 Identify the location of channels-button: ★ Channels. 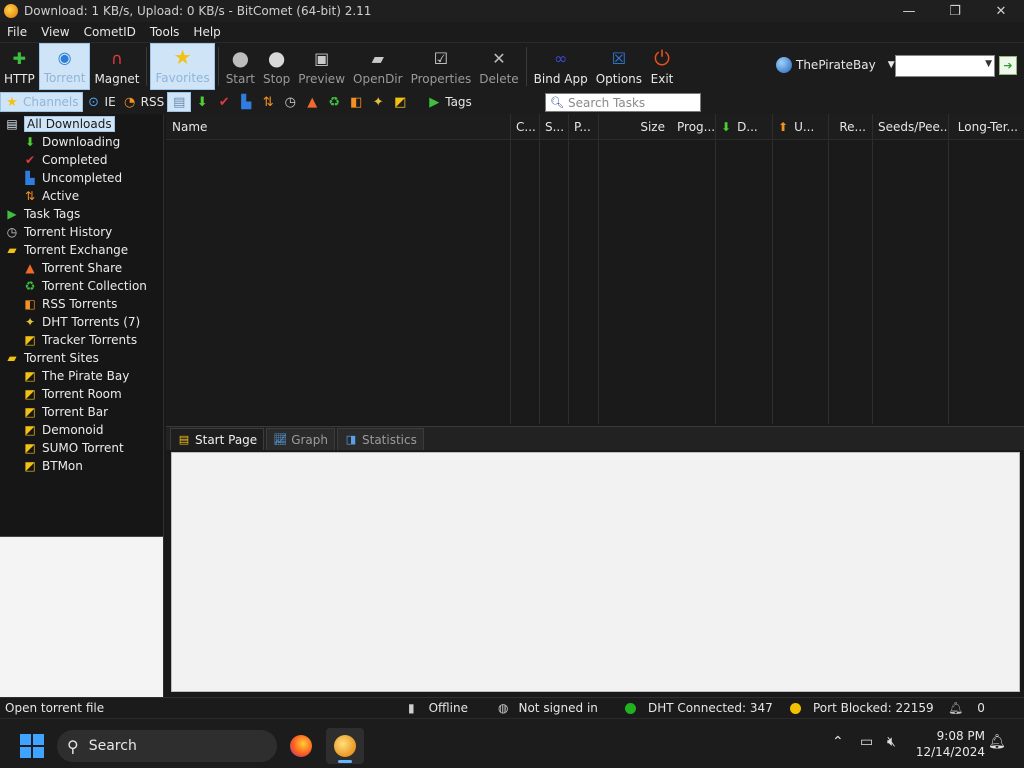
(41, 102).